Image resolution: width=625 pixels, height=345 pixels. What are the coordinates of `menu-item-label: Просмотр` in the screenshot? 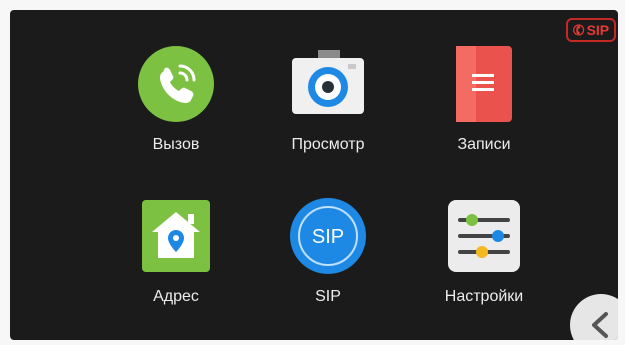 It's located at (328, 144).